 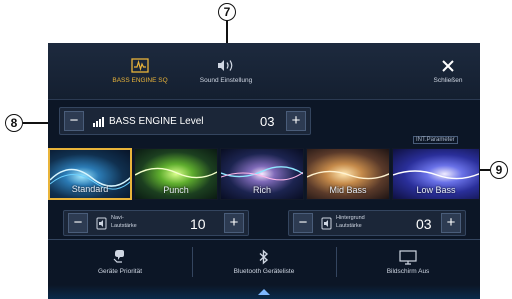 I want to click on preset-mid-bass: Mid Bass, so click(x=348, y=174).